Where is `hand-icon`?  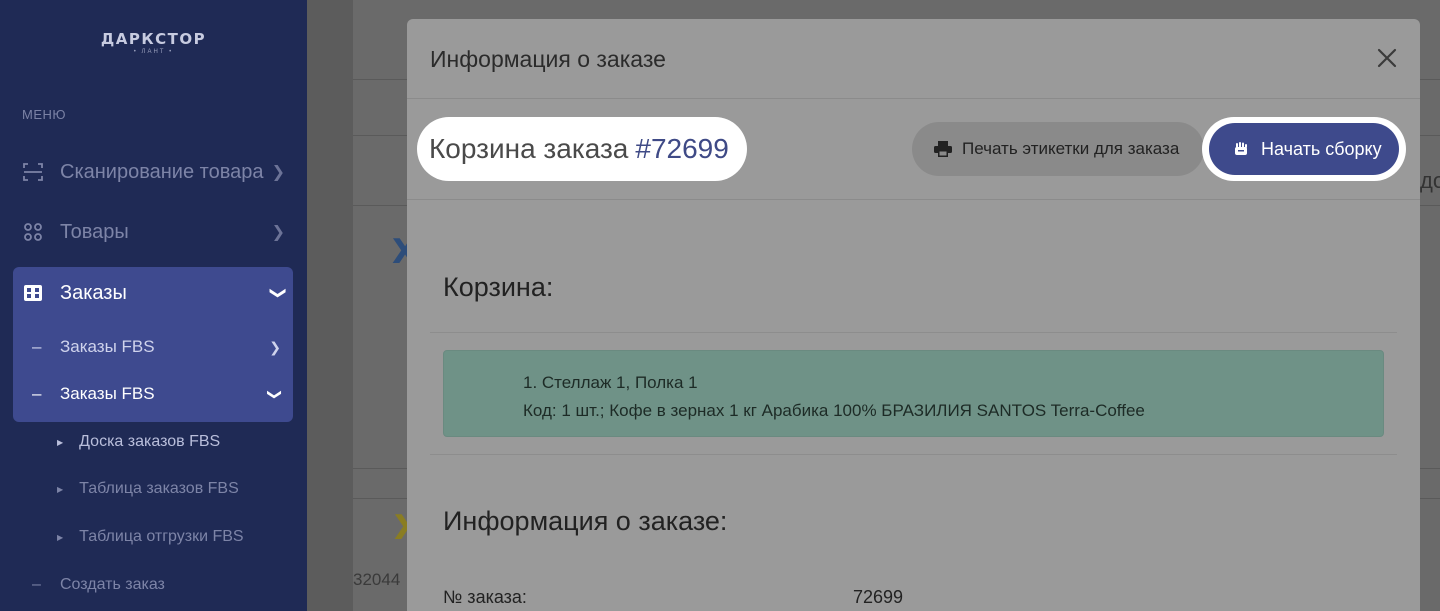
hand-icon is located at coordinates (1241, 149).